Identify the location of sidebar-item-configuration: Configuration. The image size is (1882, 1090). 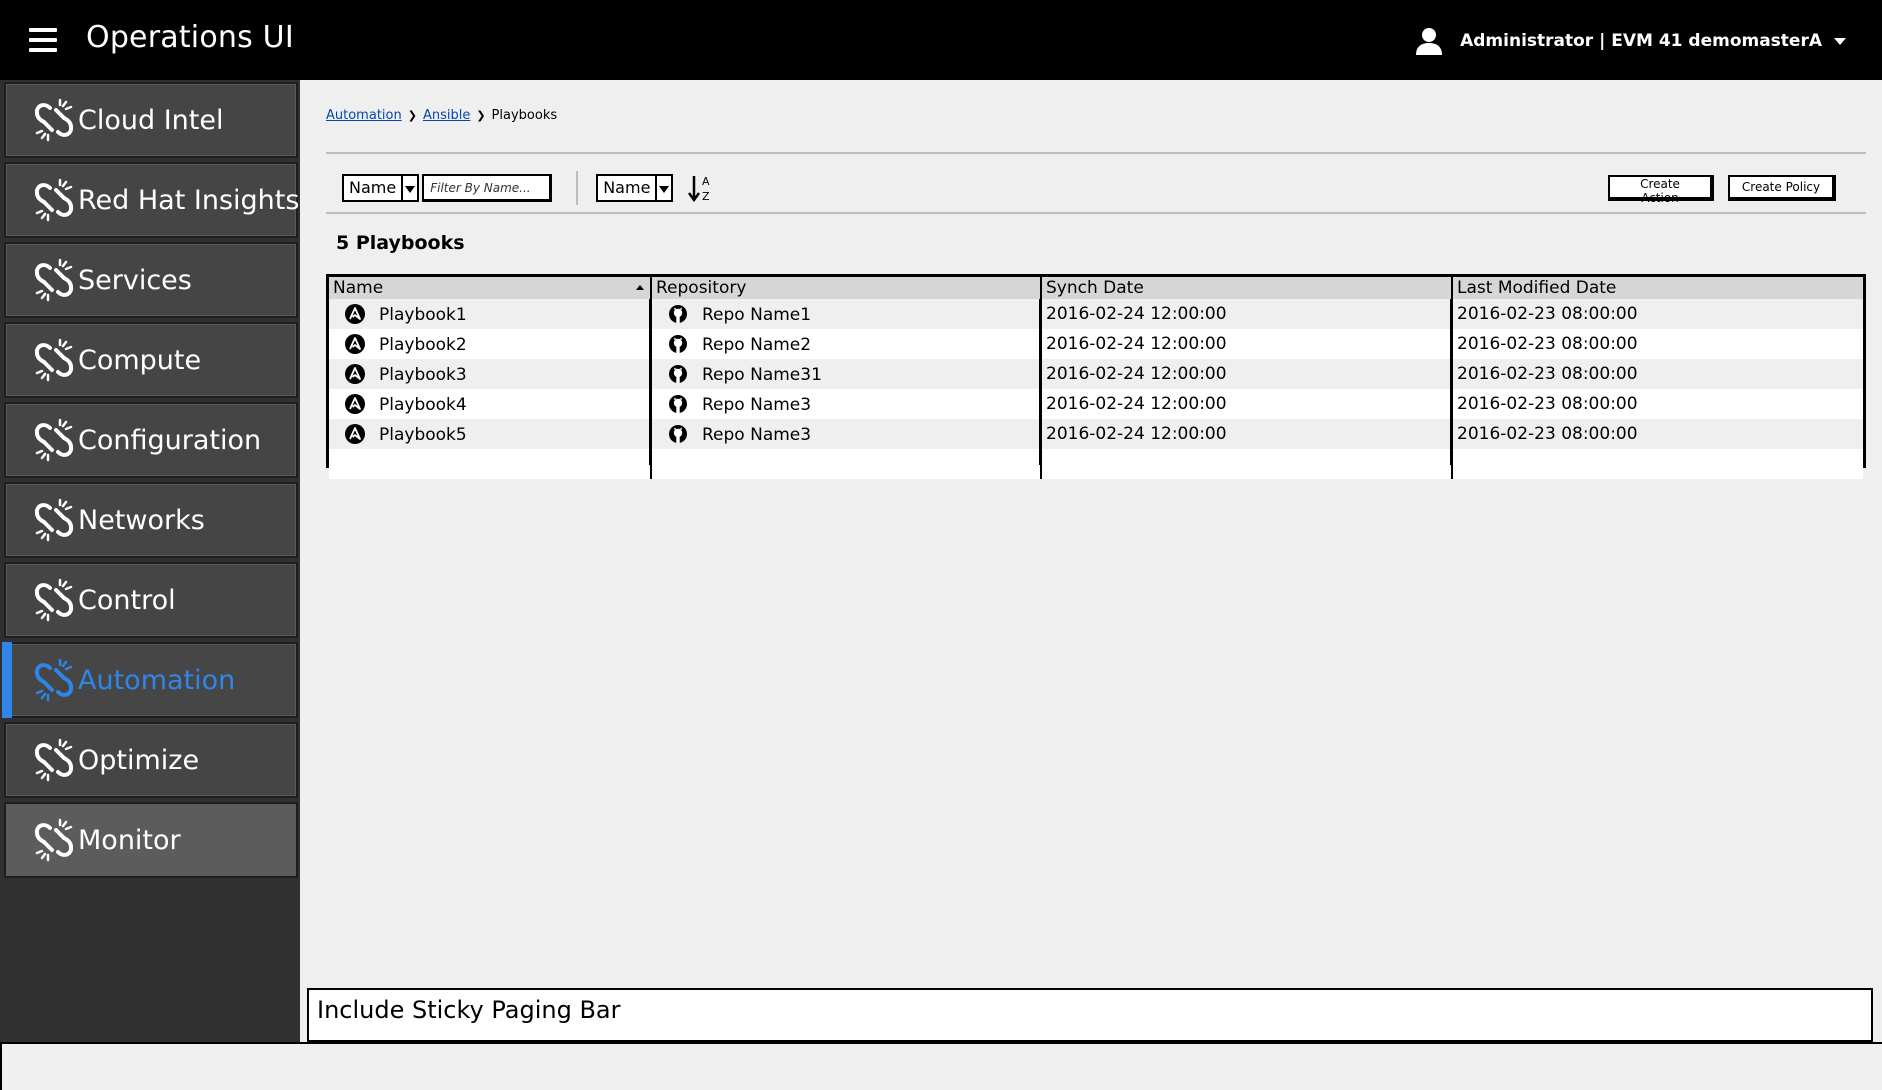
(151, 440).